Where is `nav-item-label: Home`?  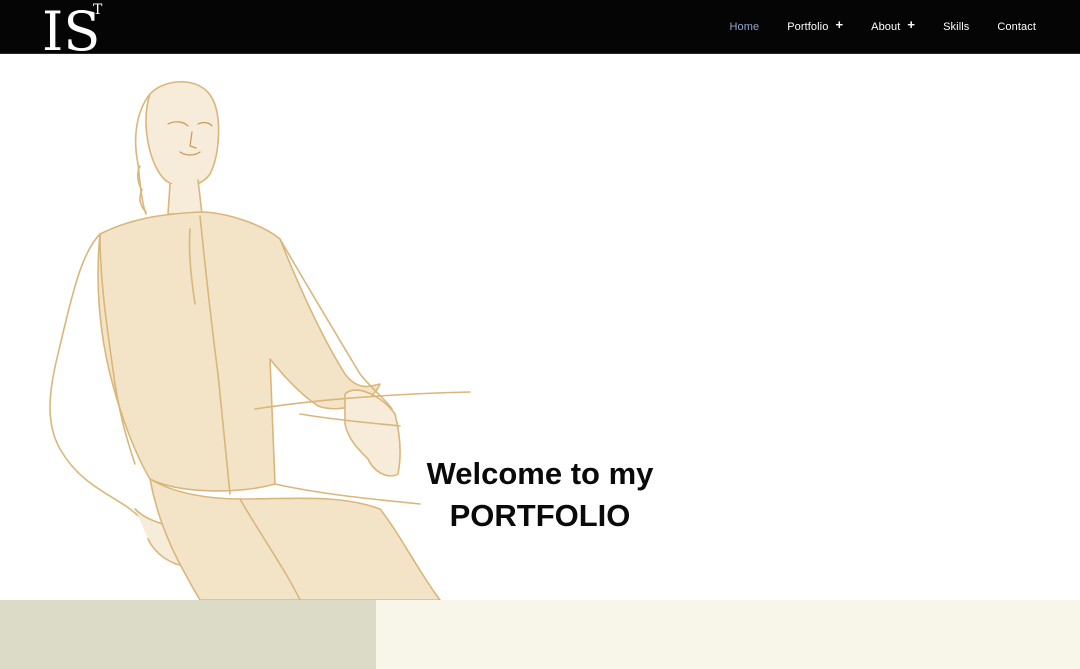 nav-item-label: Home is located at coordinates (744, 26).